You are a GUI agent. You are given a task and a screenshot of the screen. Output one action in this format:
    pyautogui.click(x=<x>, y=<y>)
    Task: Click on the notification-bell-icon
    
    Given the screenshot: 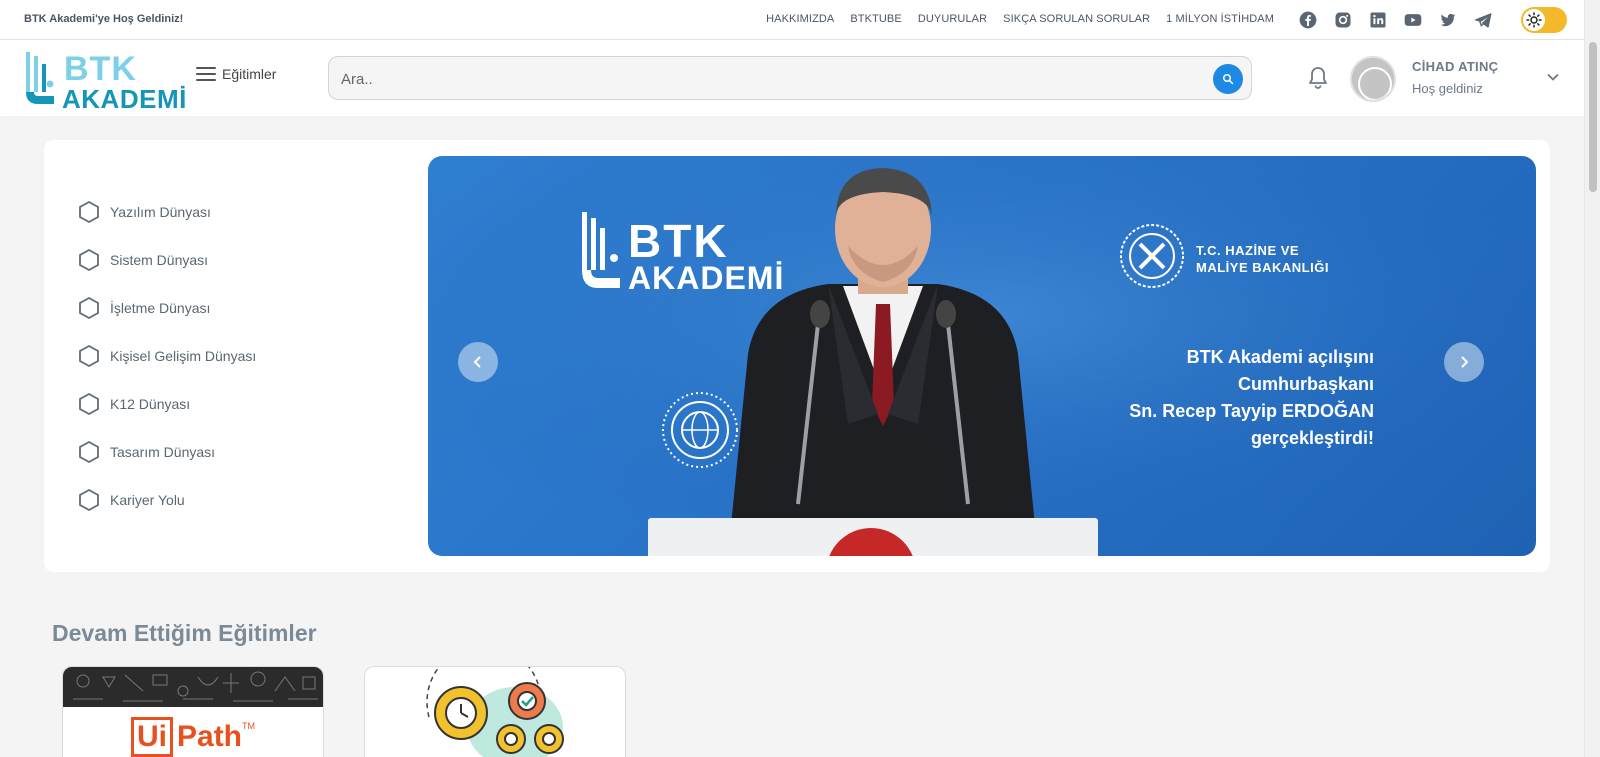 What is the action you would take?
    pyautogui.click(x=1318, y=78)
    